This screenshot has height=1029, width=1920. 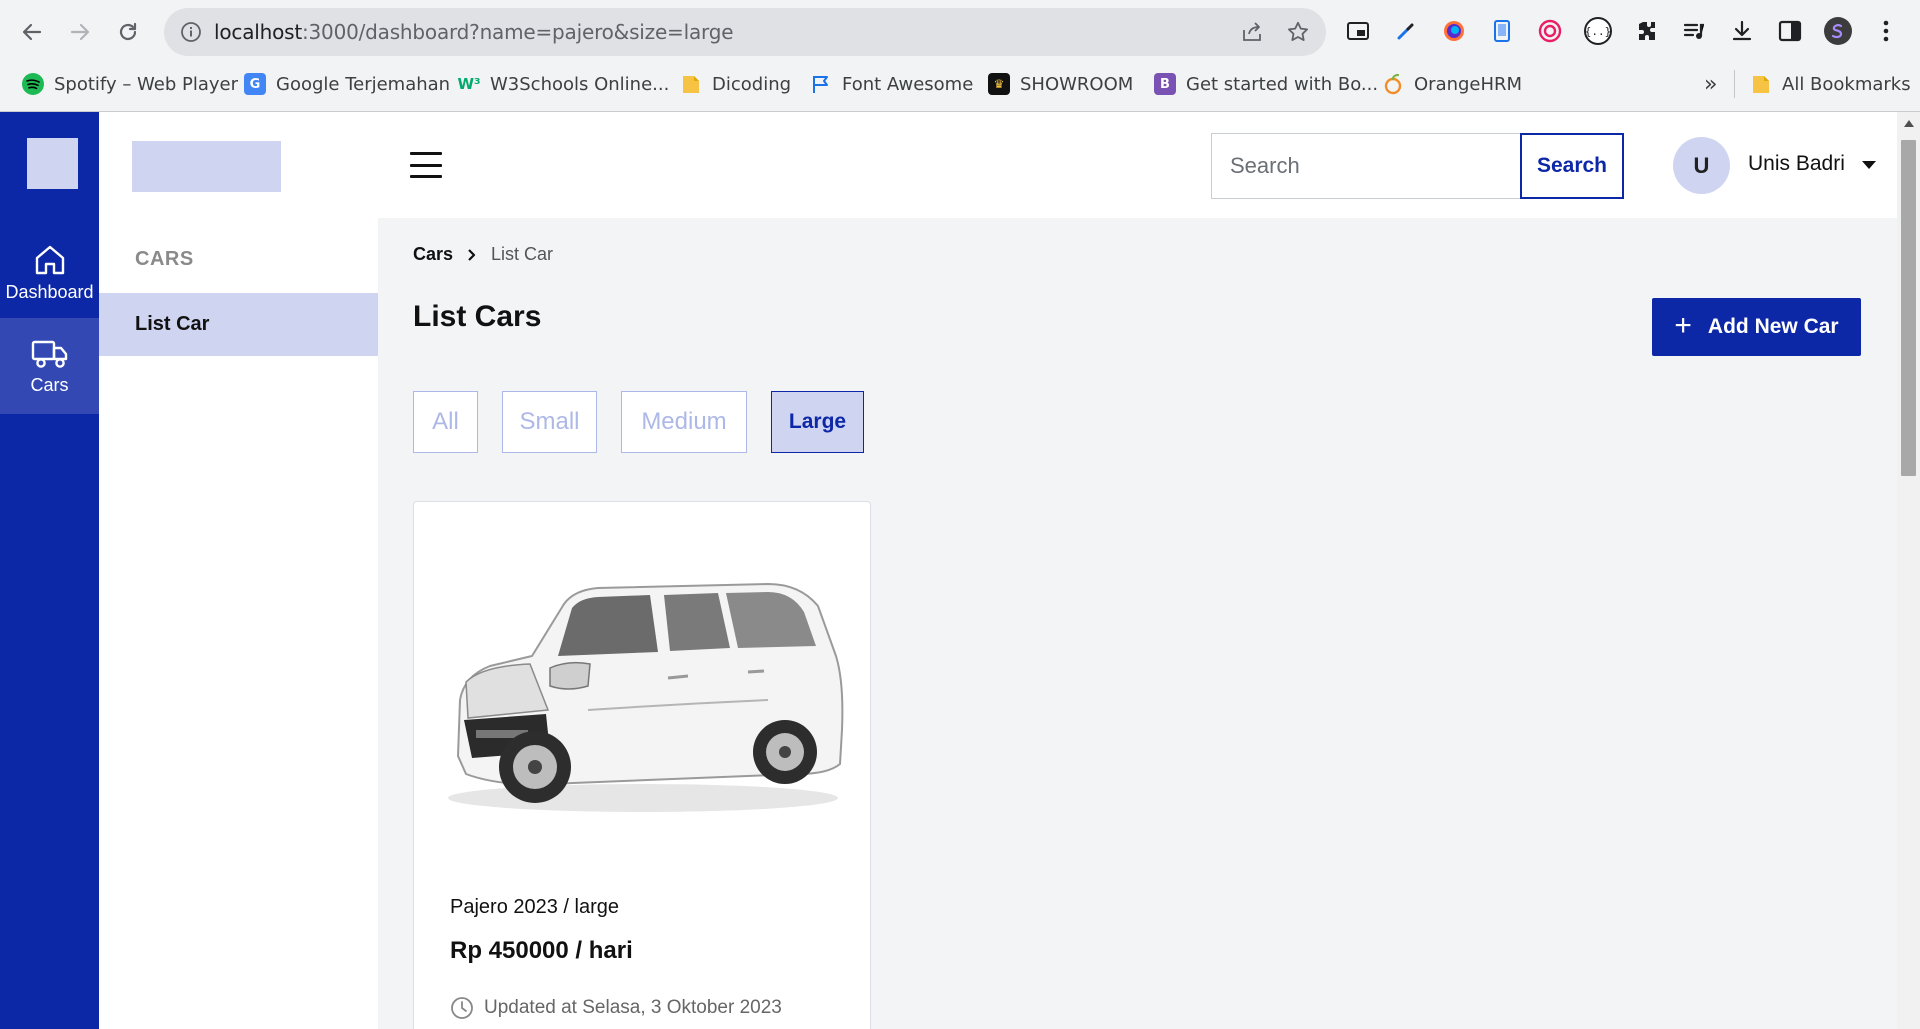 I want to click on orangehrm-icon, so click(x=1393, y=84).